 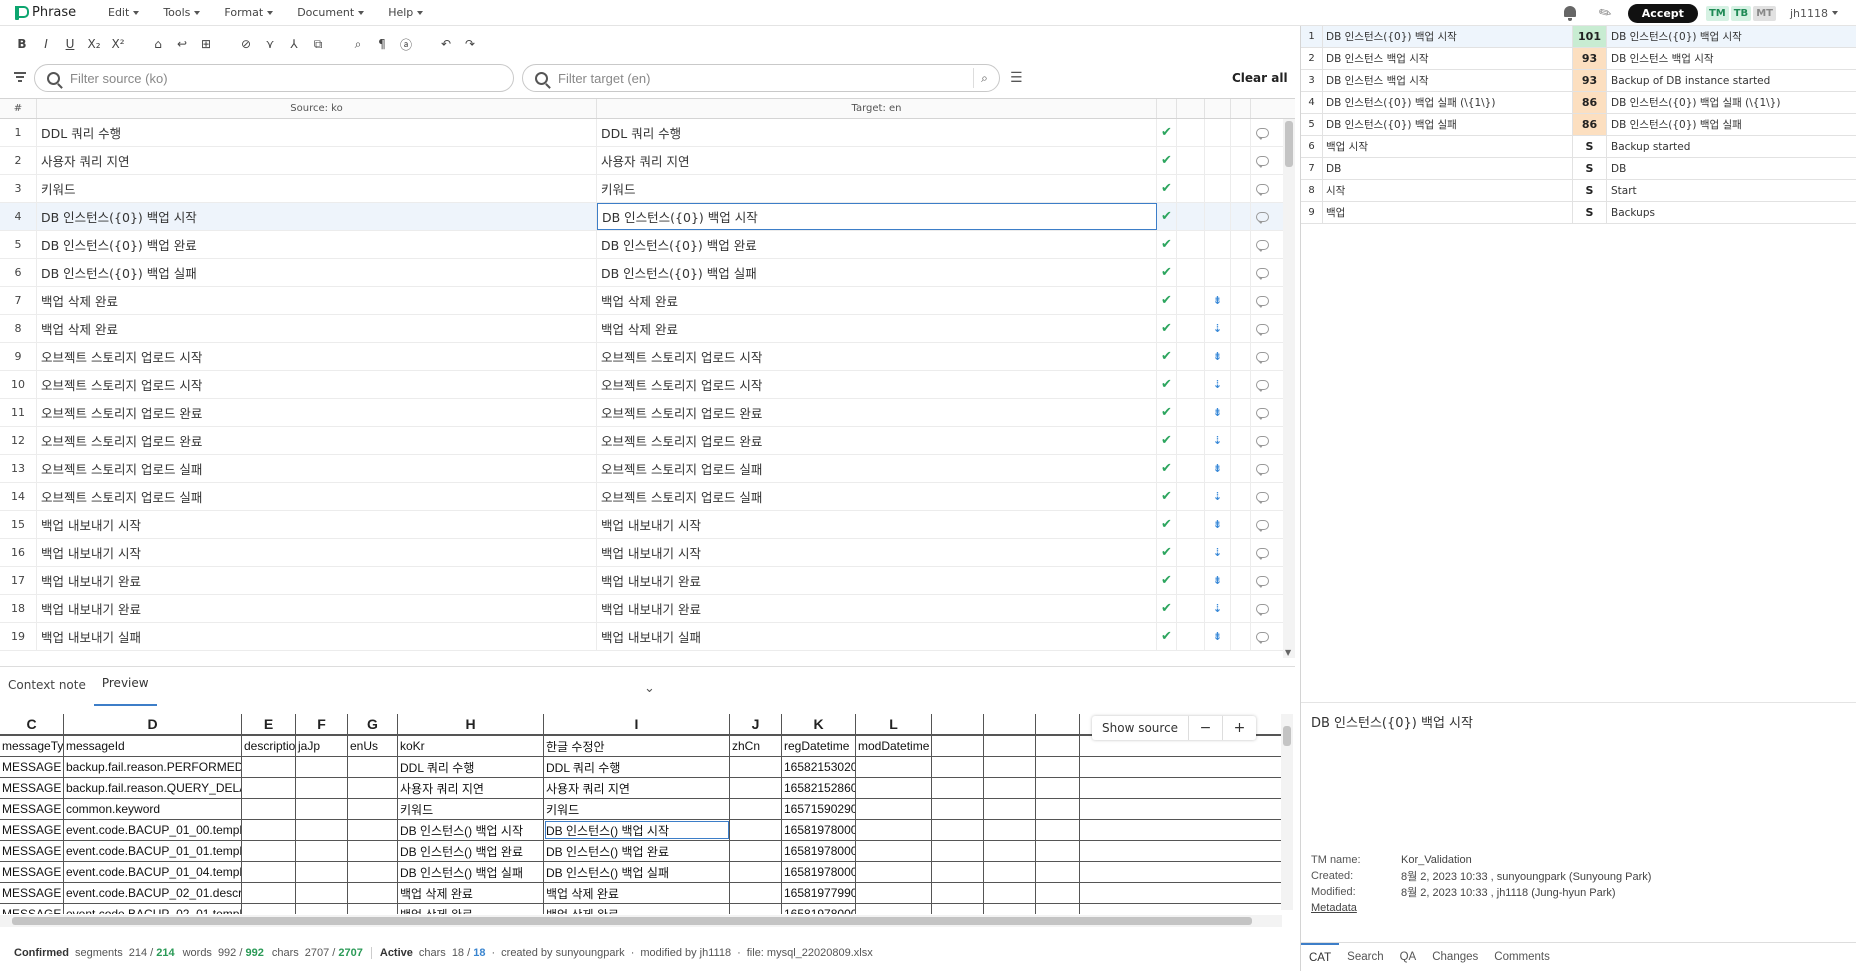 What do you see at coordinates (778, 78) in the screenshot?
I see `target-filter-input` at bounding box center [778, 78].